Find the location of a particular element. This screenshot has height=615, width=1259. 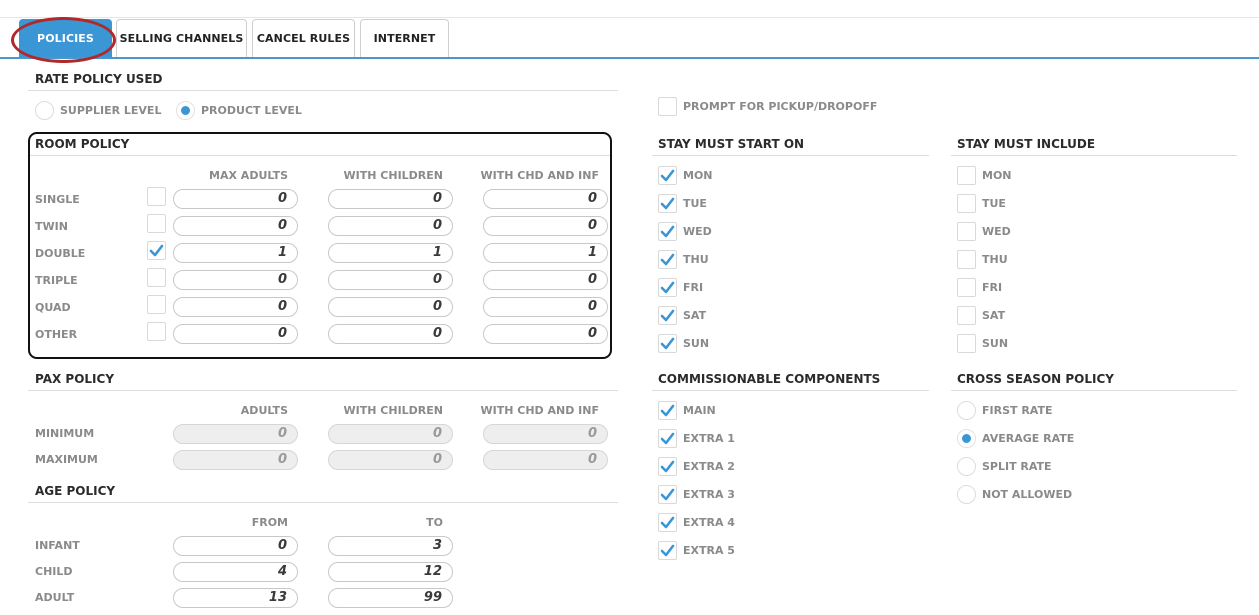

room-single-checkbox is located at coordinates (156, 196).